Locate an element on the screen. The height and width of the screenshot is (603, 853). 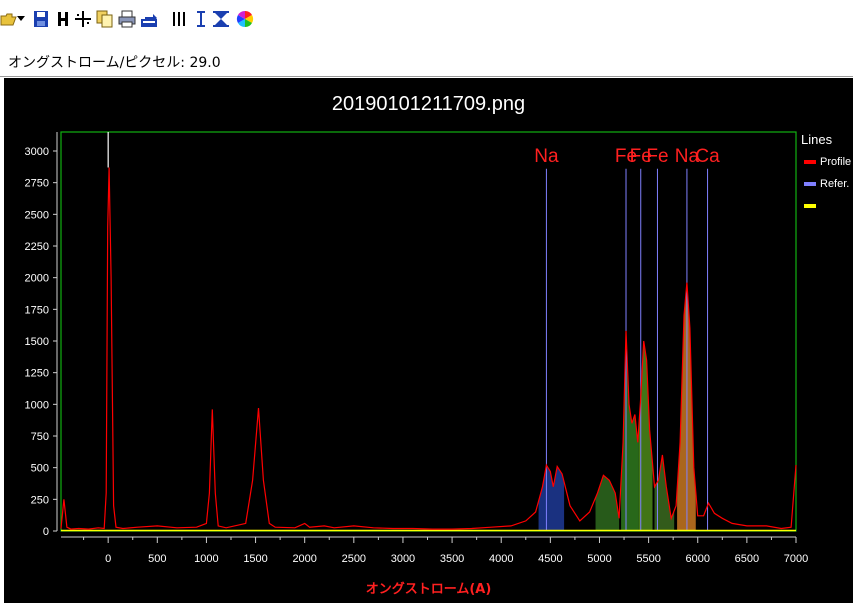
export-icon is located at coordinates (149, 19).